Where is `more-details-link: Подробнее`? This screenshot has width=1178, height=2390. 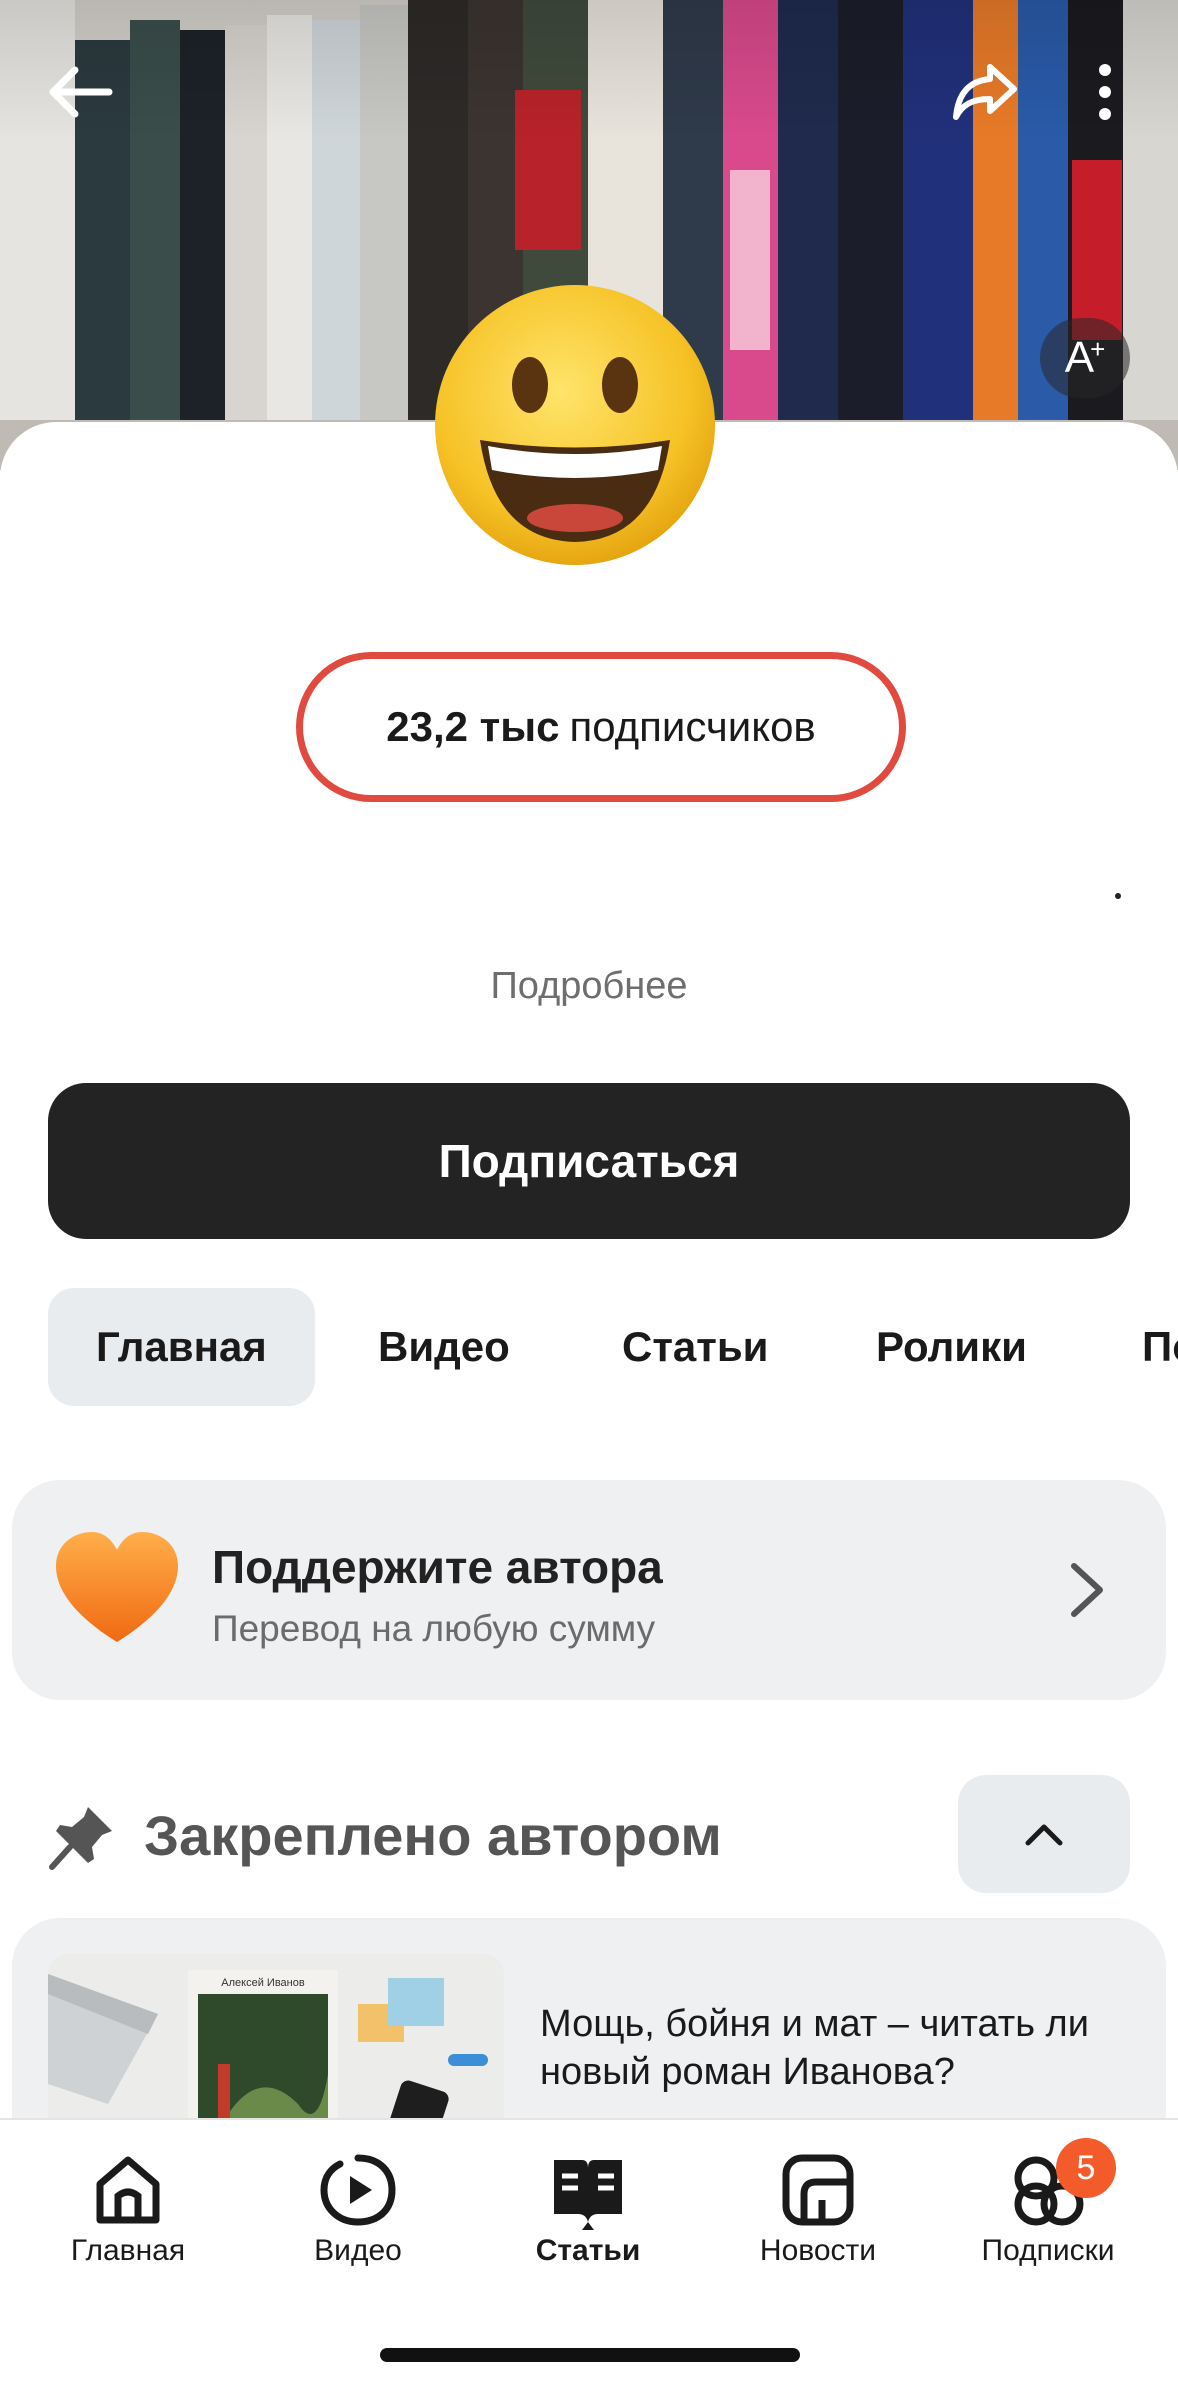 more-details-link: Подробнее is located at coordinates (589, 986).